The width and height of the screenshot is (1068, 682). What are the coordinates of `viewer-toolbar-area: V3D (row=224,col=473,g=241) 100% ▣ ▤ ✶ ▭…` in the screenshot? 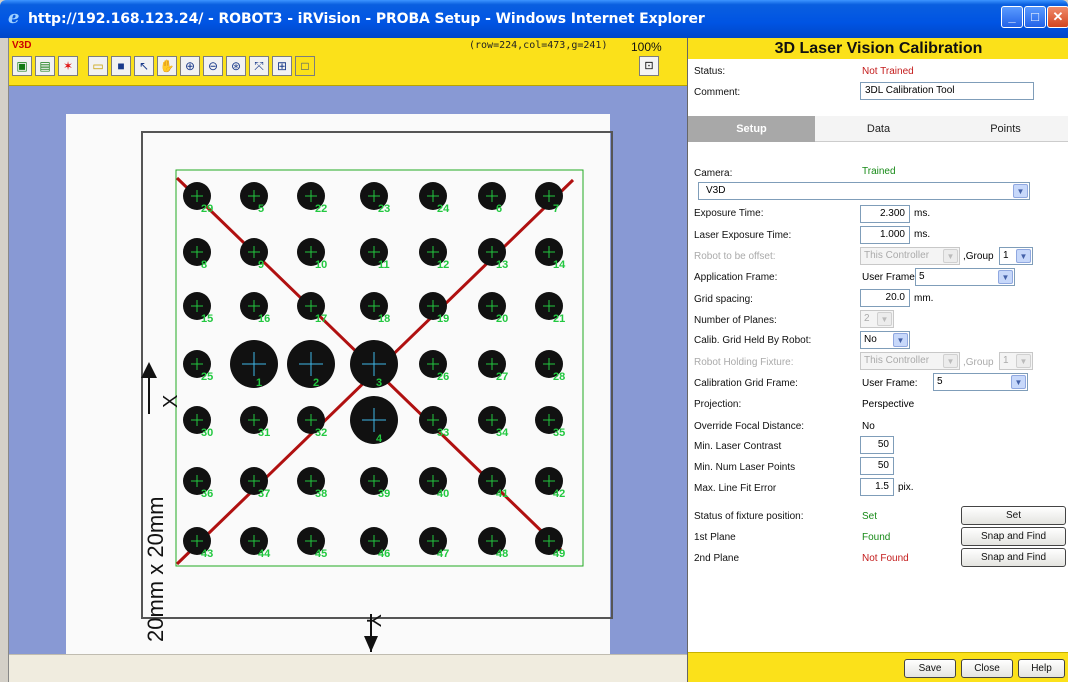 It's located at (348, 62).